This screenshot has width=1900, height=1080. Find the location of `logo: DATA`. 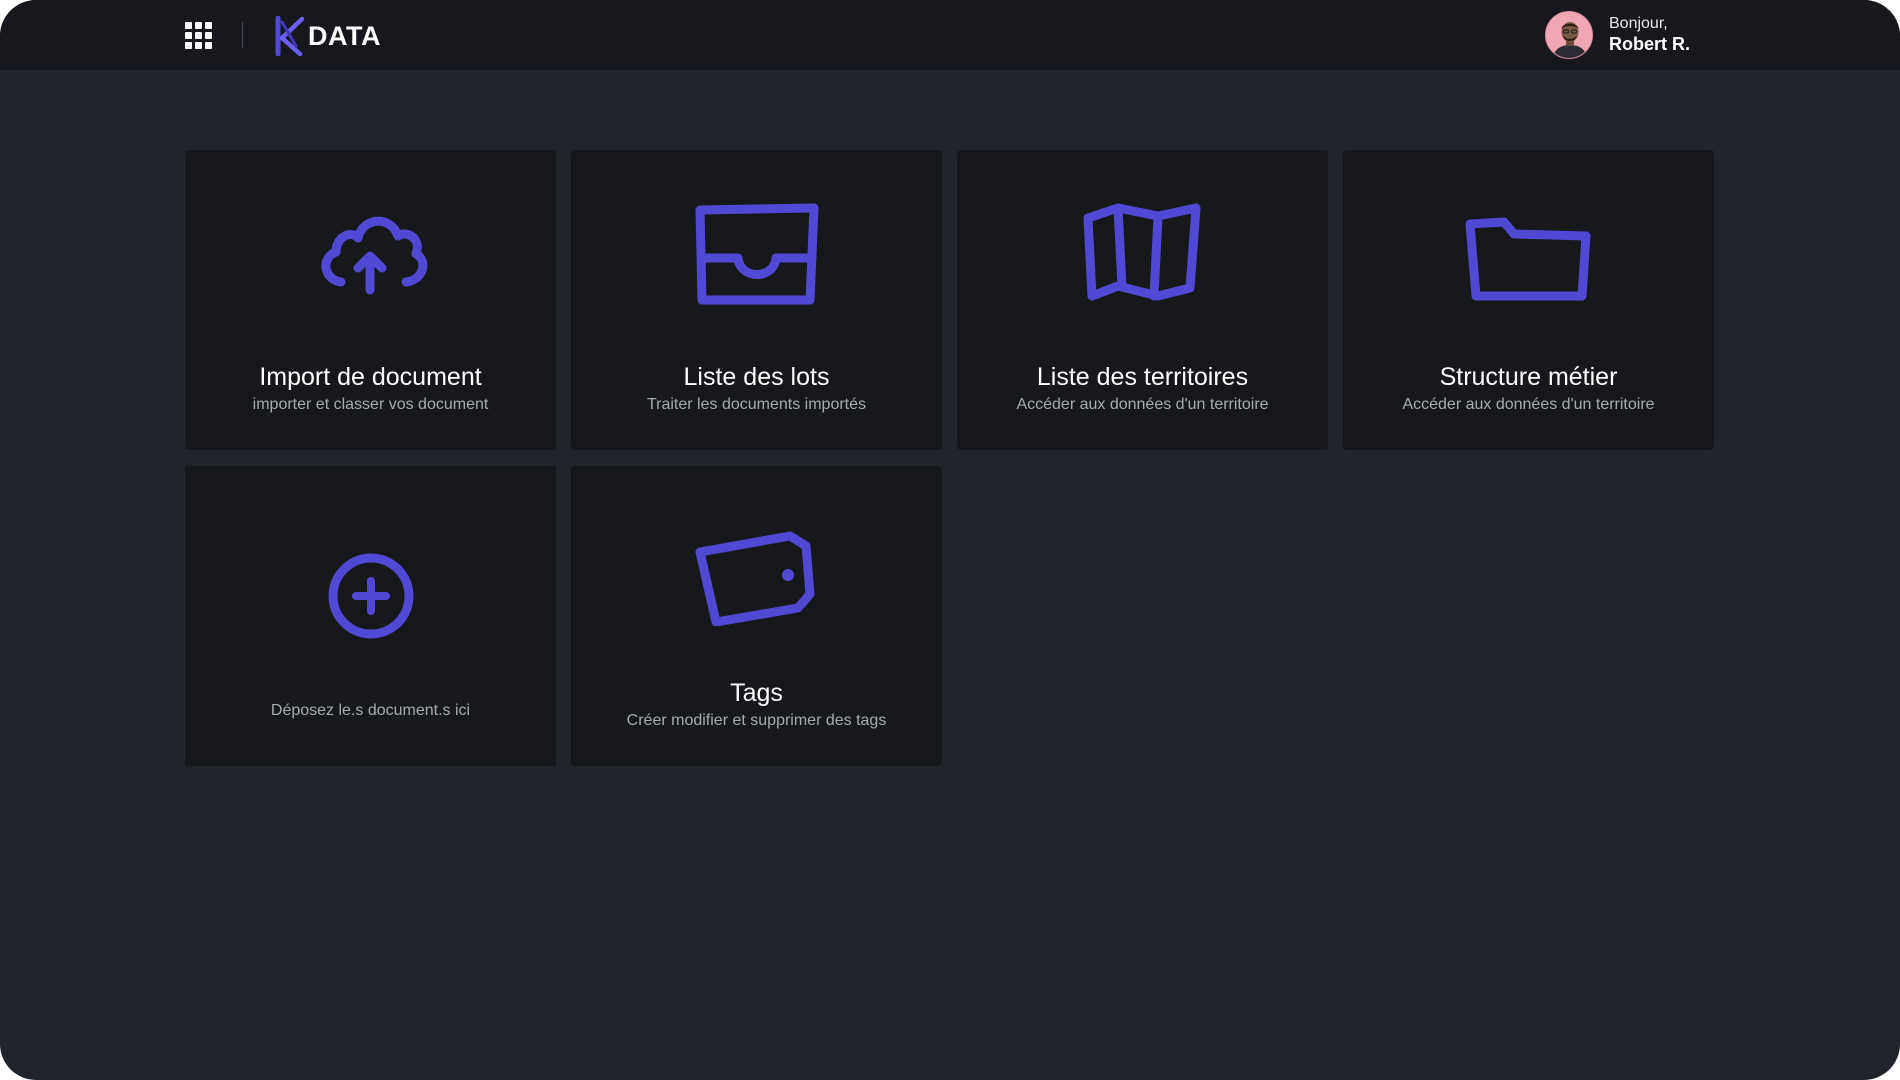

logo: DATA is located at coordinates (327, 36).